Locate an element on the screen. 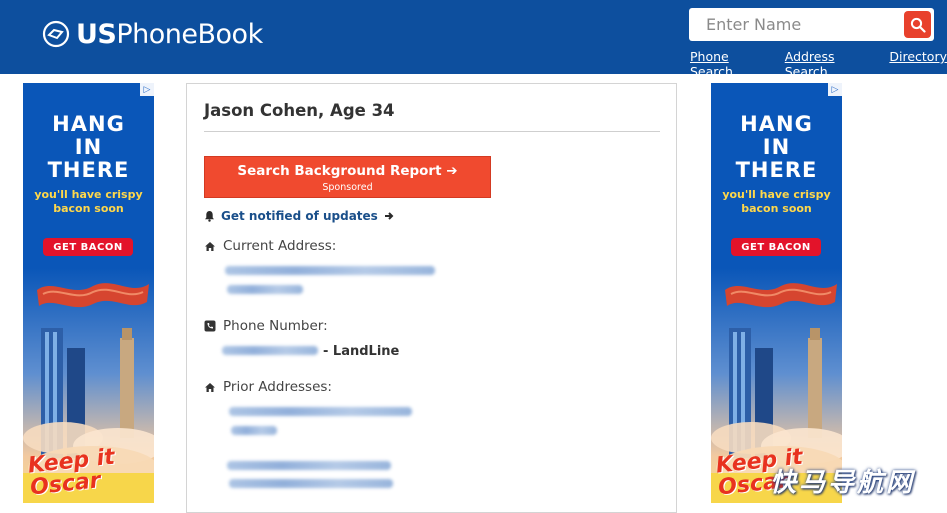 This screenshot has width=947, height=513. name-search-box is located at coordinates (811, 24).